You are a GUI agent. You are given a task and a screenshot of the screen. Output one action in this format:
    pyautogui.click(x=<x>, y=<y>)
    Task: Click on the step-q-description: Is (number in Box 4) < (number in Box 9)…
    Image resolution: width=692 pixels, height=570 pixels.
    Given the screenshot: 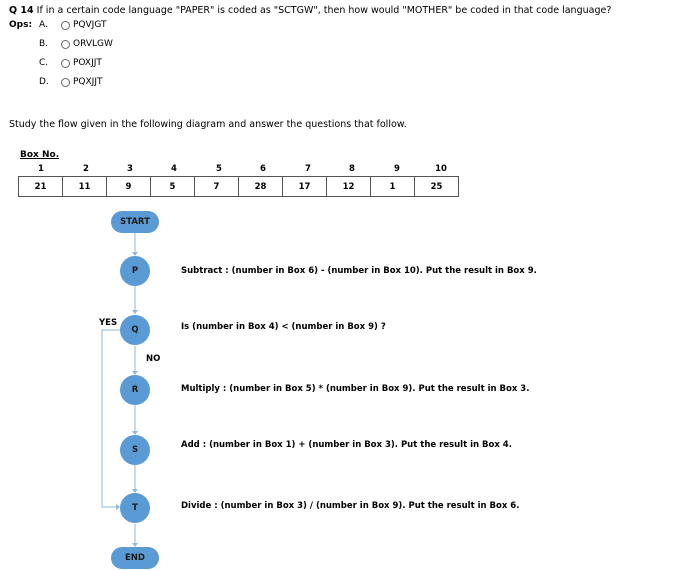 What is the action you would take?
    pyautogui.click(x=283, y=327)
    